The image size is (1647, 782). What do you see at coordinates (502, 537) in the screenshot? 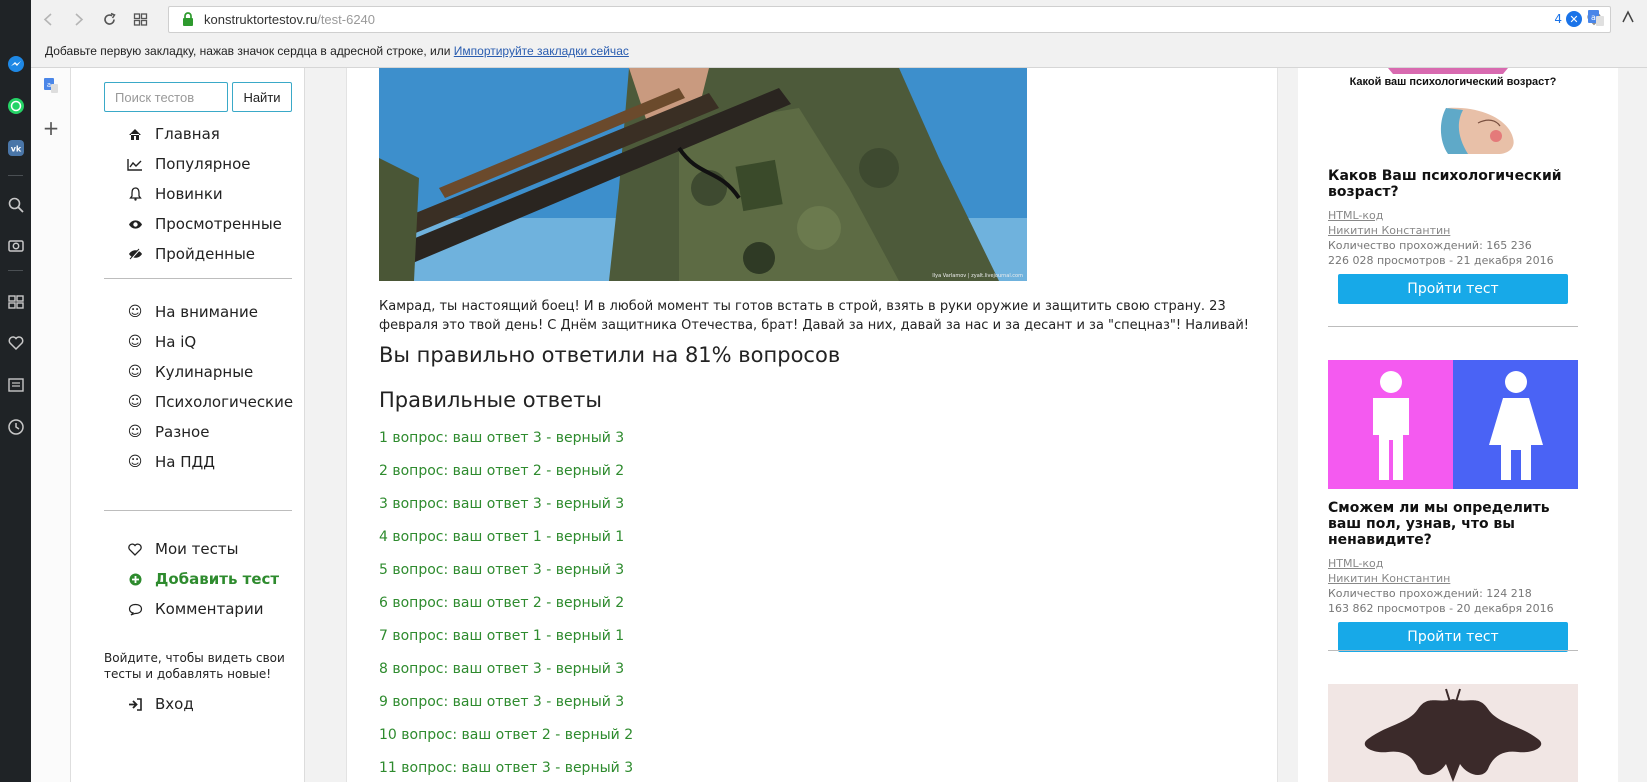
I see `answer-row: 4 вопрос: ваш ответ 1 - верный 1` at bounding box center [502, 537].